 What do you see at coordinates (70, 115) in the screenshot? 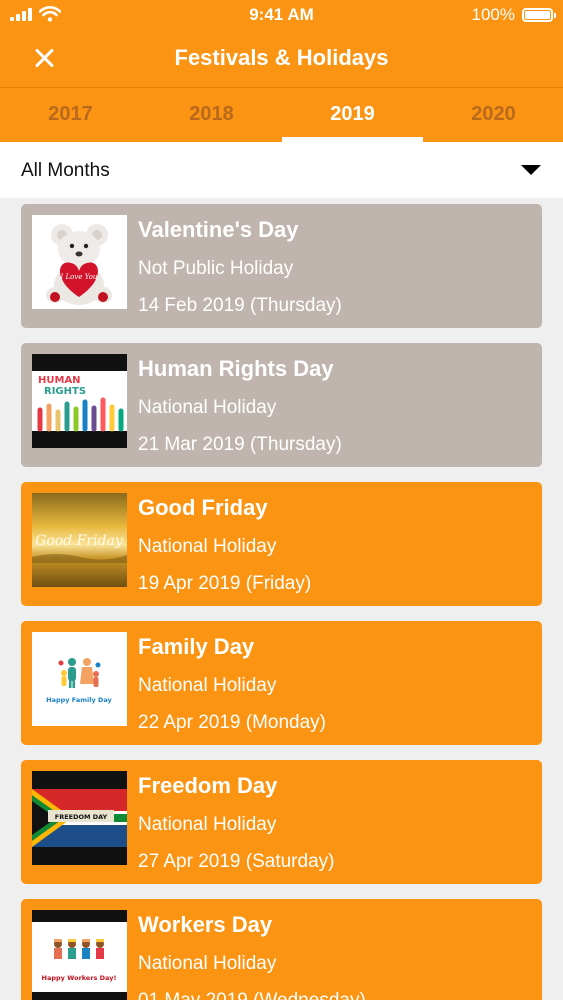
I see `tab-2017: 2017` at bounding box center [70, 115].